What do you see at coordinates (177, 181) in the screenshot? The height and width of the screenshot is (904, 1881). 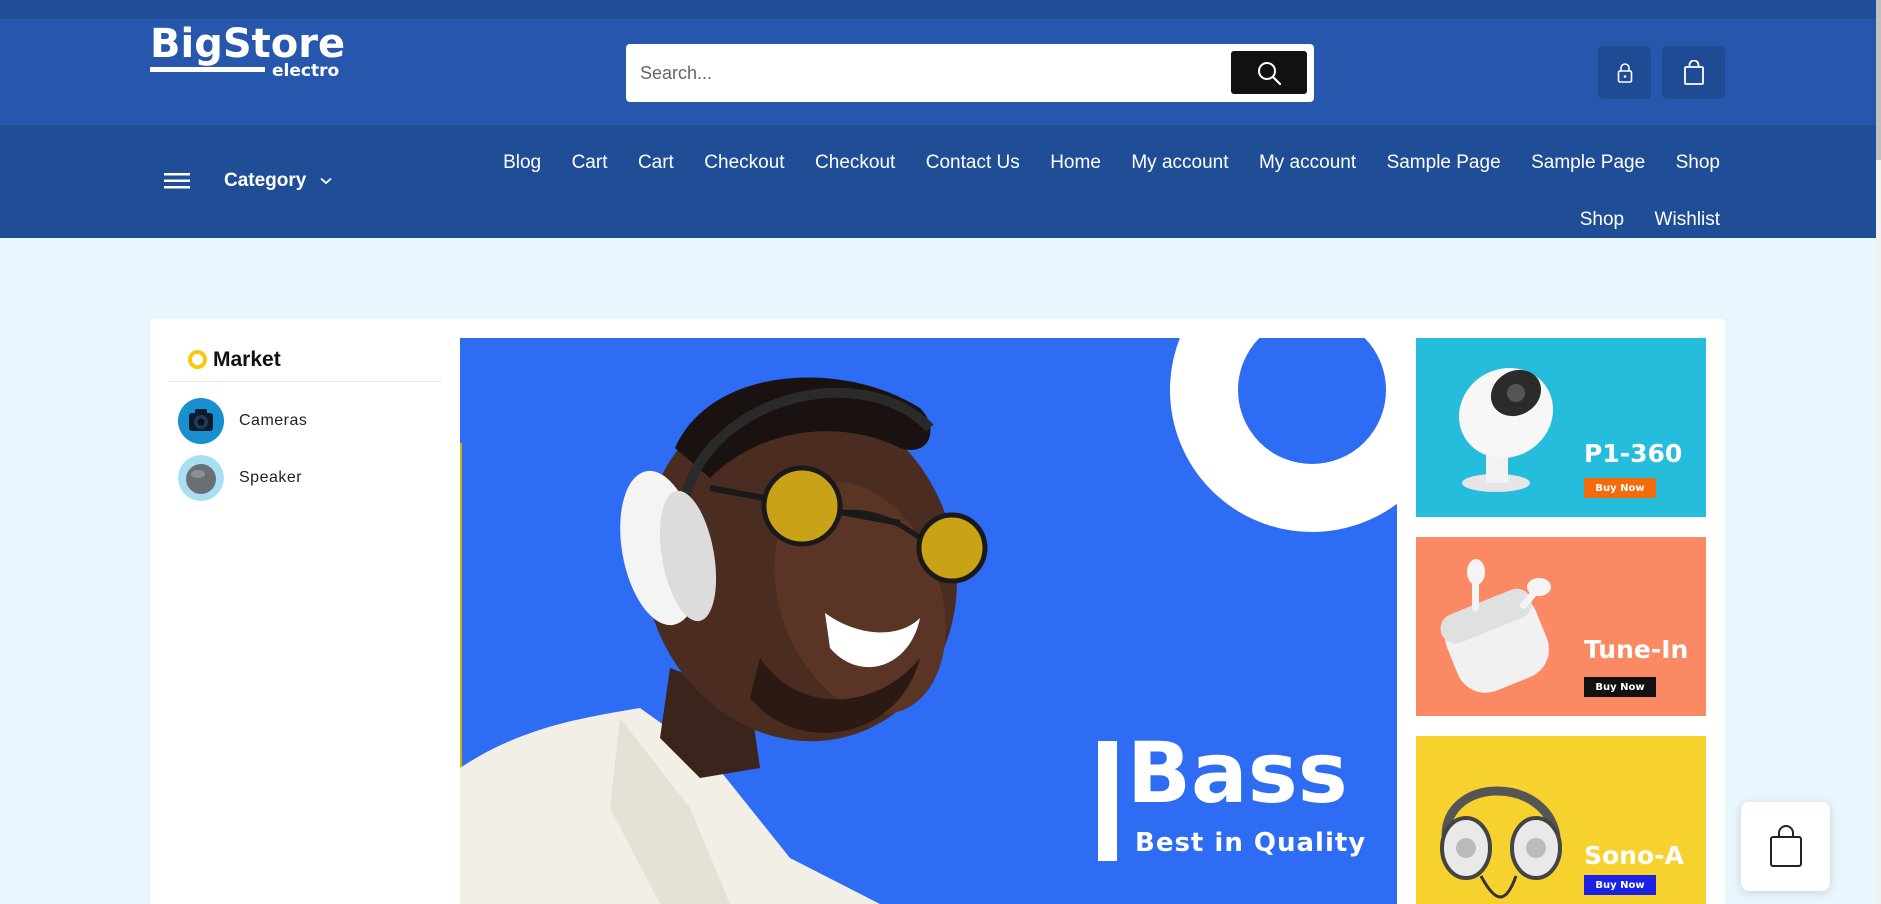 I see `hamburger-icon` at bounding box center [177, 181].